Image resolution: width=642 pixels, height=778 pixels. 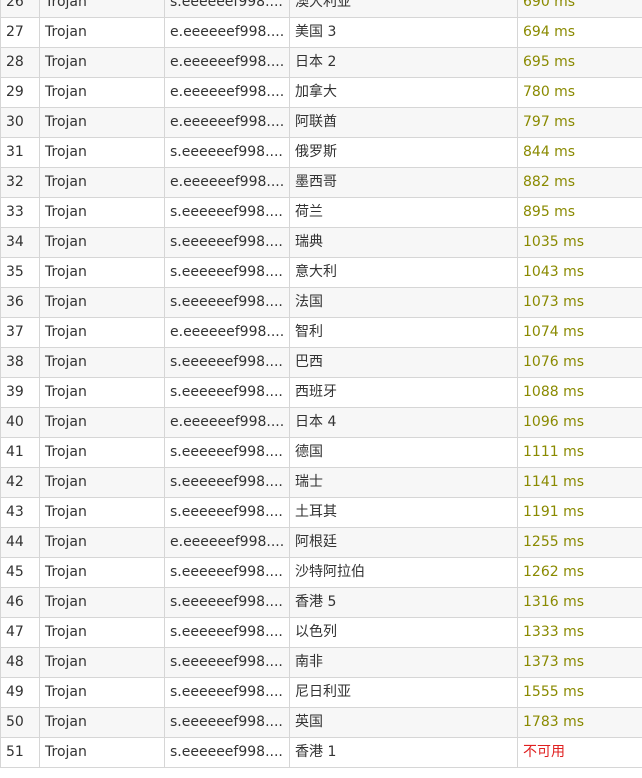 I want to click on row-index-cell: 42, so click(x=20, y=482).